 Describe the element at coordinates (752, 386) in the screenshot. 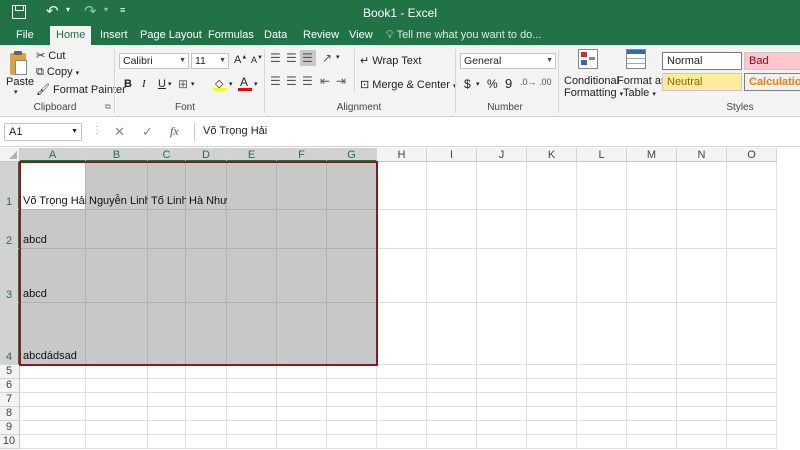

I see `cell-O6` at that location.